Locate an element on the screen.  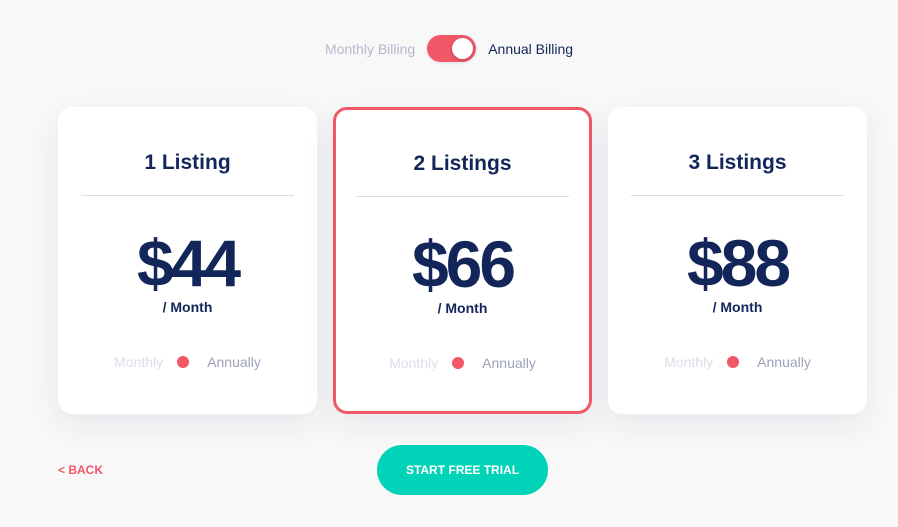
annual-billing-label: Annual Billing is located at coordinates (530, 49).